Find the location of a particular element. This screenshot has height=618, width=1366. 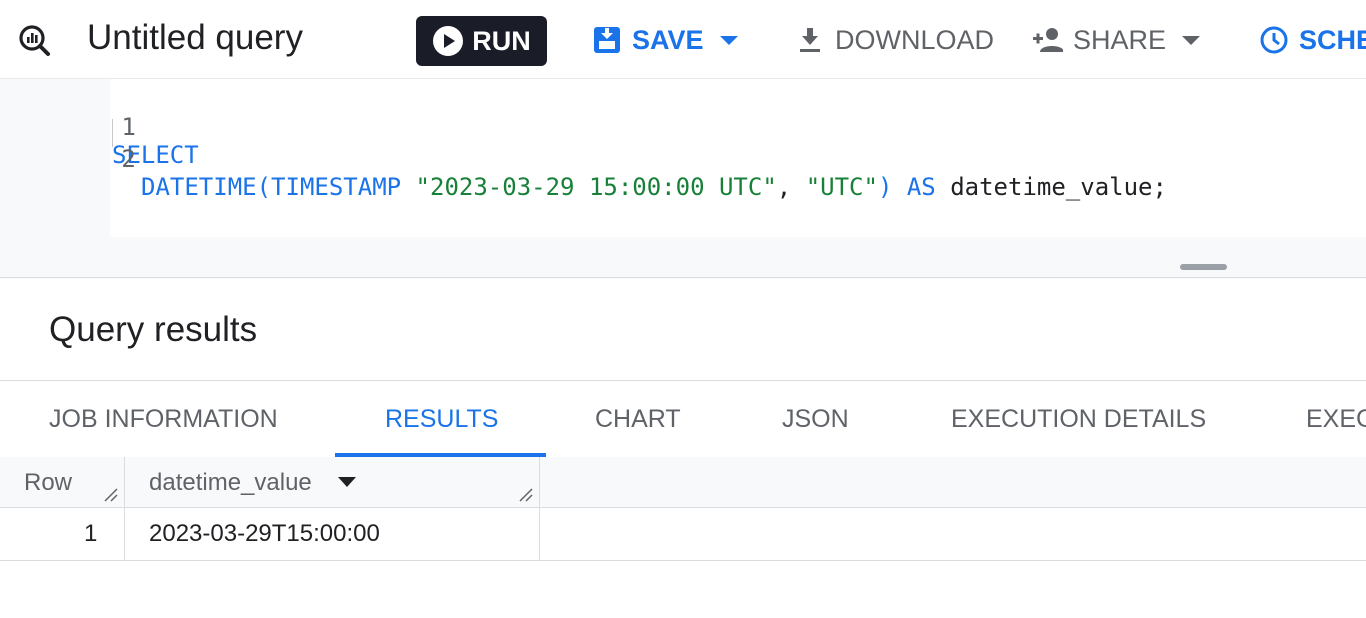

row-number: 1 is located at coordinates (91, 533).